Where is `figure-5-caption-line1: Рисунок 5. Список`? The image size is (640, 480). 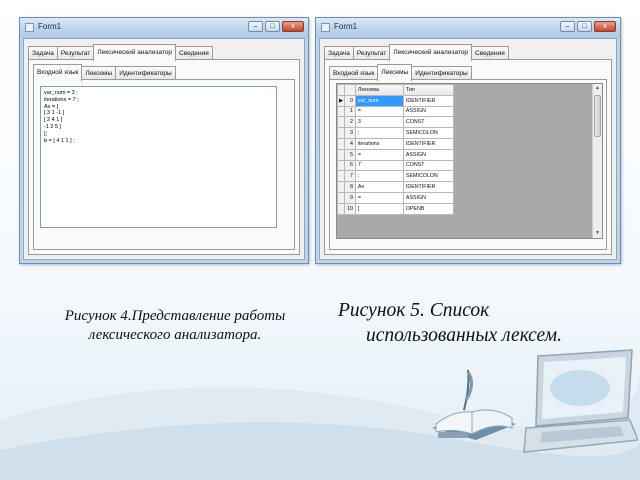
figure-5-caption-line1: Рисунок 5. Список is located at coordinates (414, 310).